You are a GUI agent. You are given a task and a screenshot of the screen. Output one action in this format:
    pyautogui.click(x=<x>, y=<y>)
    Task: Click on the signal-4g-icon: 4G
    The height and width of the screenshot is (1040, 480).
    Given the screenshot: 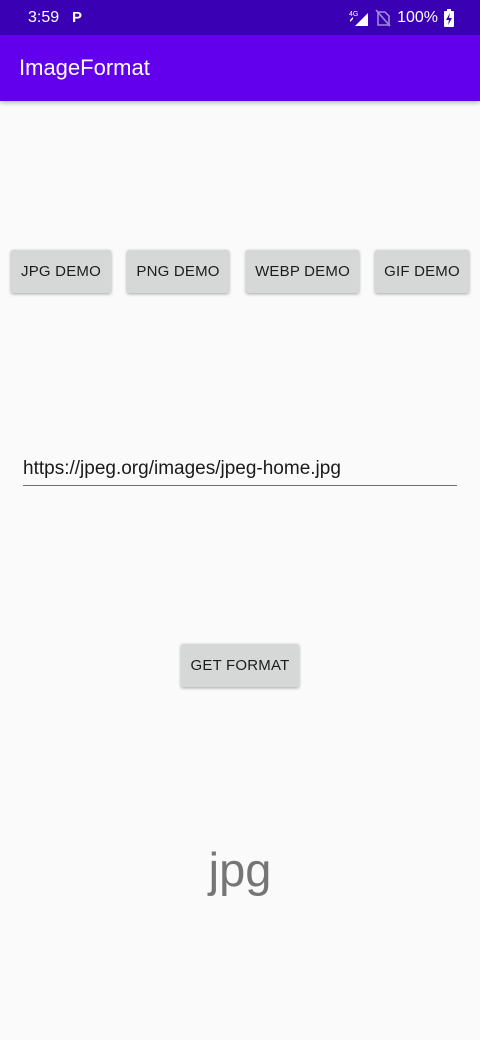 What is the action you would take?
    pyautogui.click(x=359, y=18)
    